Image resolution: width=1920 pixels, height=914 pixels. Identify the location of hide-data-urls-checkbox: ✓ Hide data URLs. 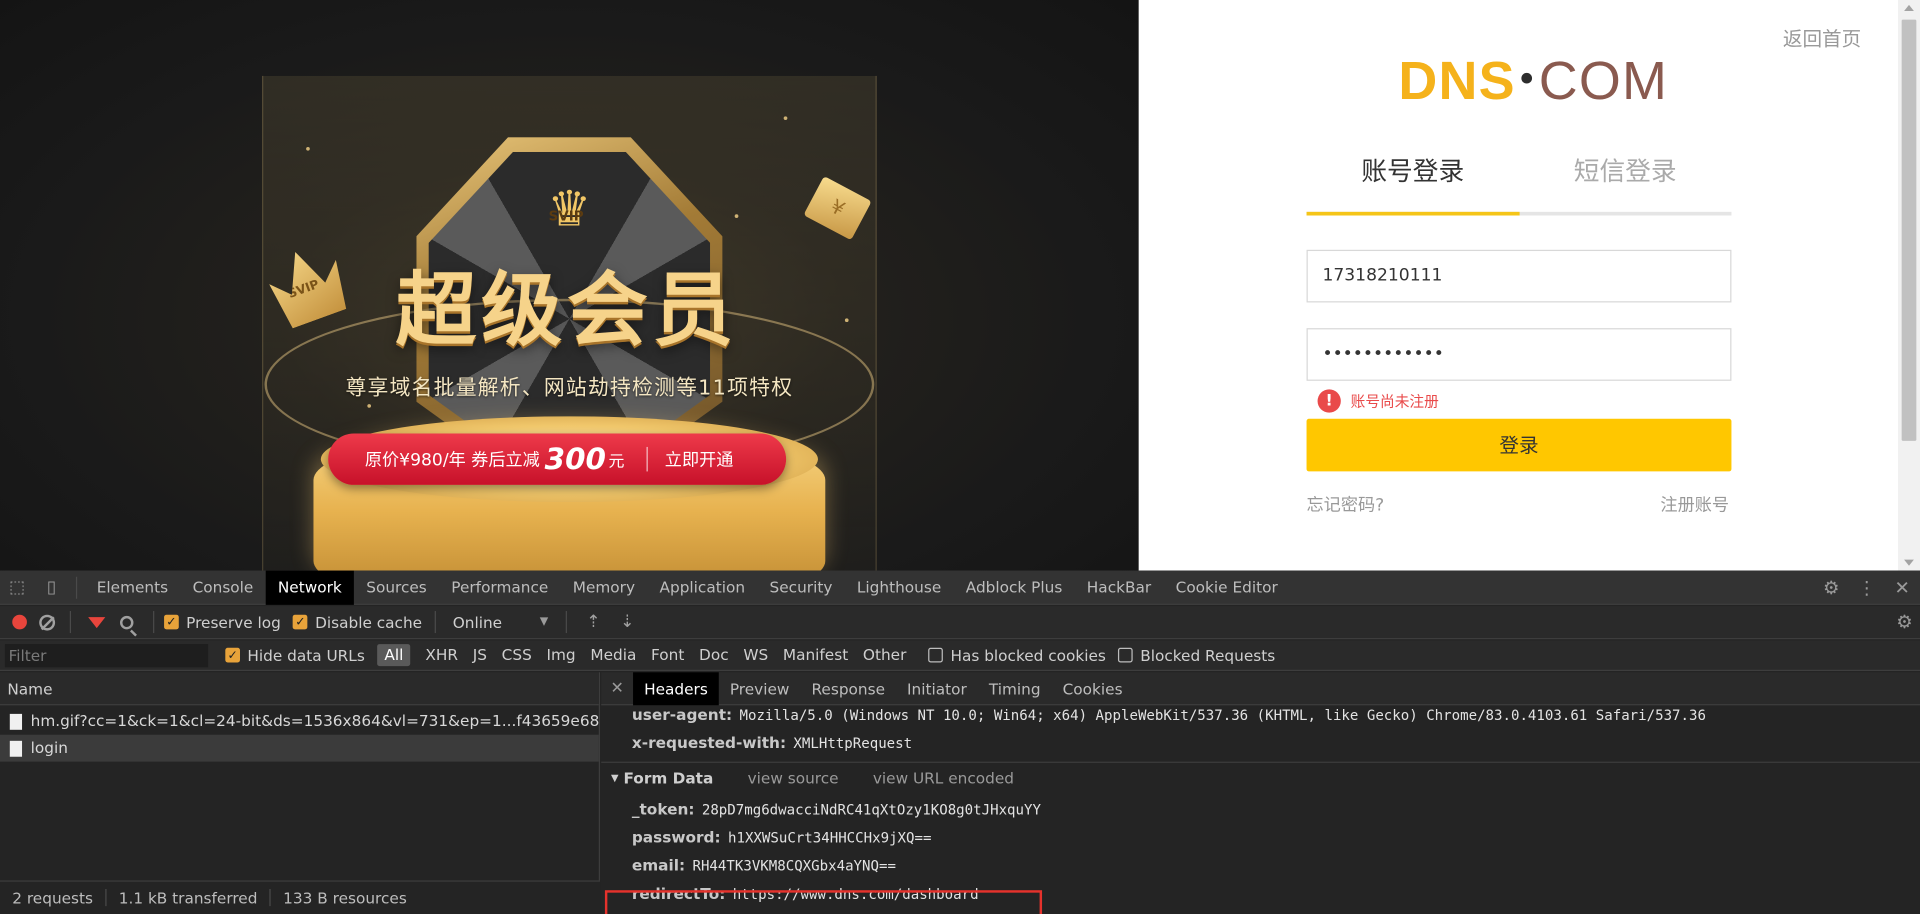
(295, 655).